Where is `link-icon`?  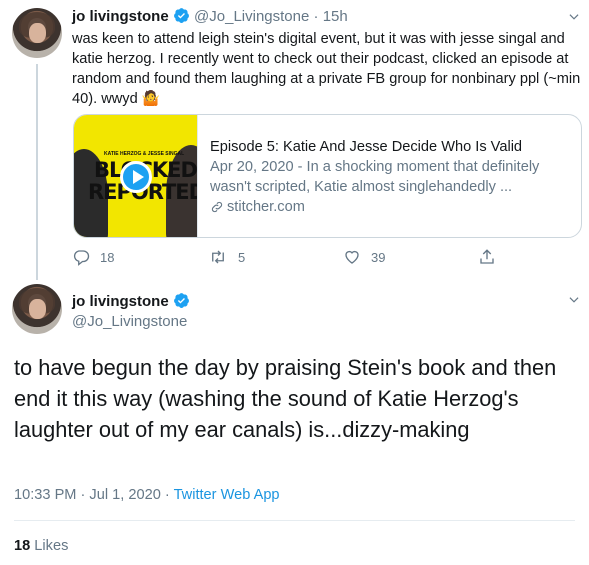 link-icon is located at coordinates (217, 207).